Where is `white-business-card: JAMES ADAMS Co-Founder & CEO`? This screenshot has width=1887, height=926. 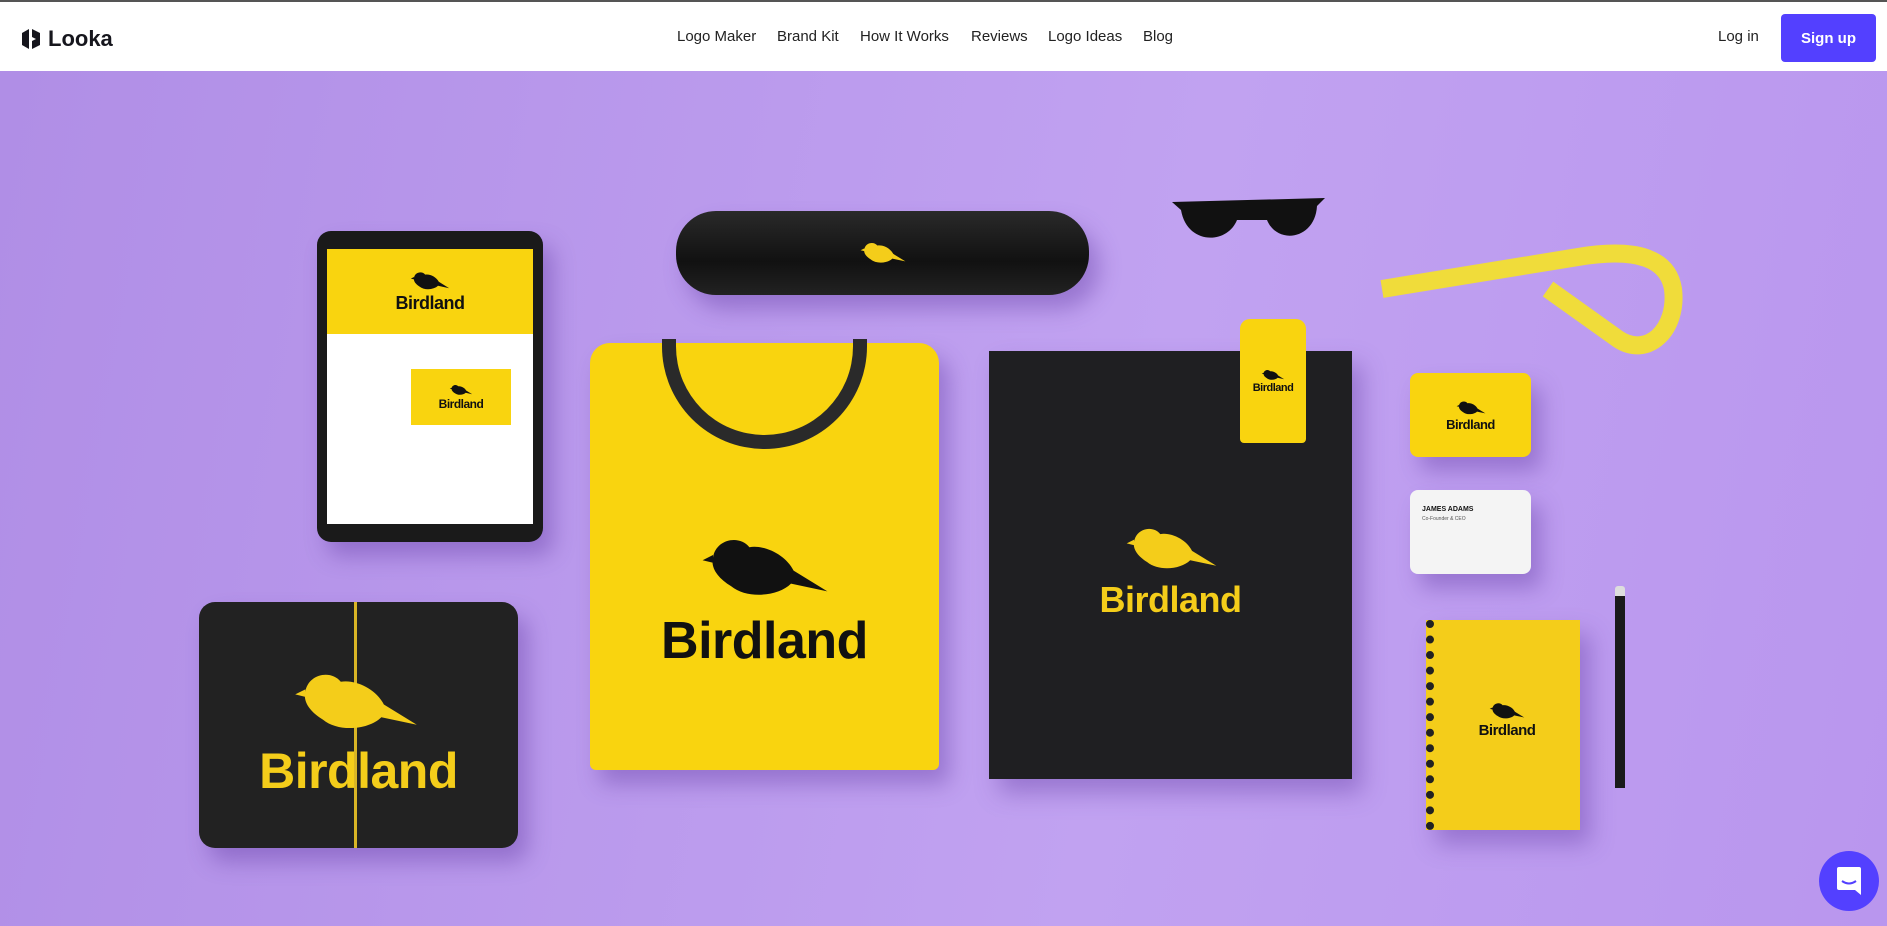
white-business-card: JAMES ADAMS Co-Founder & CEO is located at coordinates (1470, 532).